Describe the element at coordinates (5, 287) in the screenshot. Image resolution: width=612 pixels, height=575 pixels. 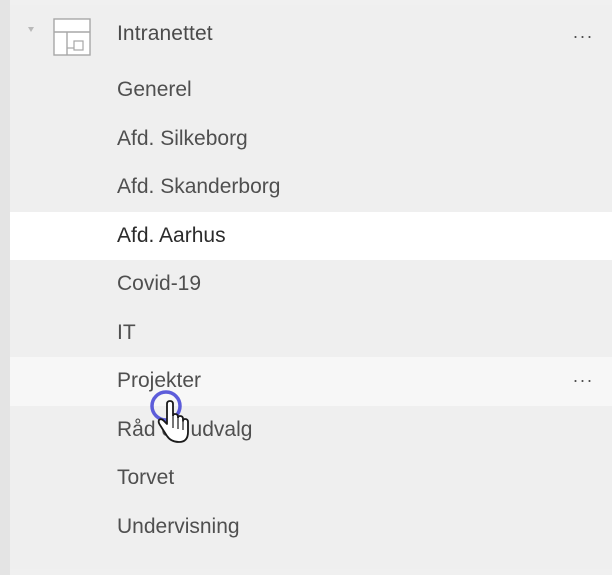
I see `left-rail` at that location.